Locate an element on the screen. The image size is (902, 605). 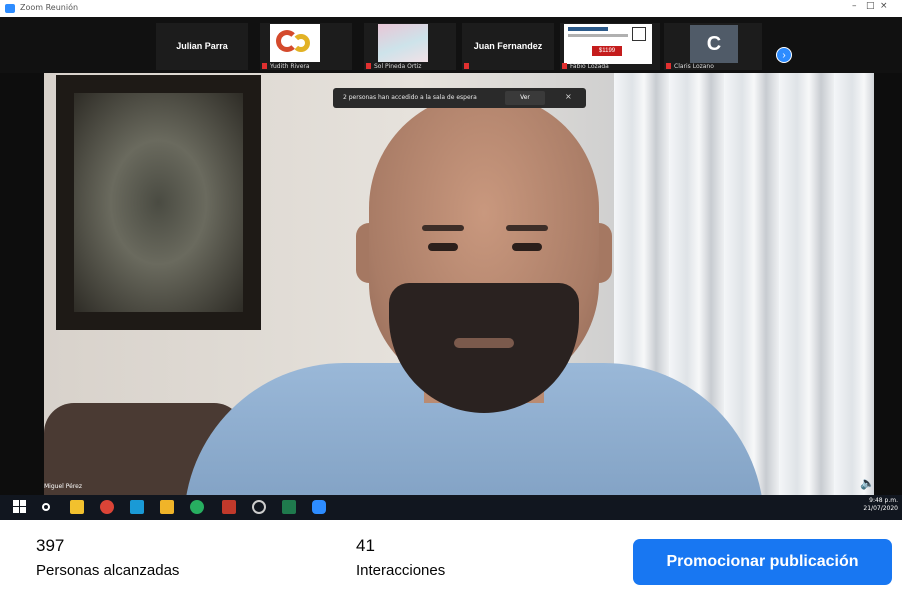
participant-name: Julian Parra is located at coordinates (202, 46).